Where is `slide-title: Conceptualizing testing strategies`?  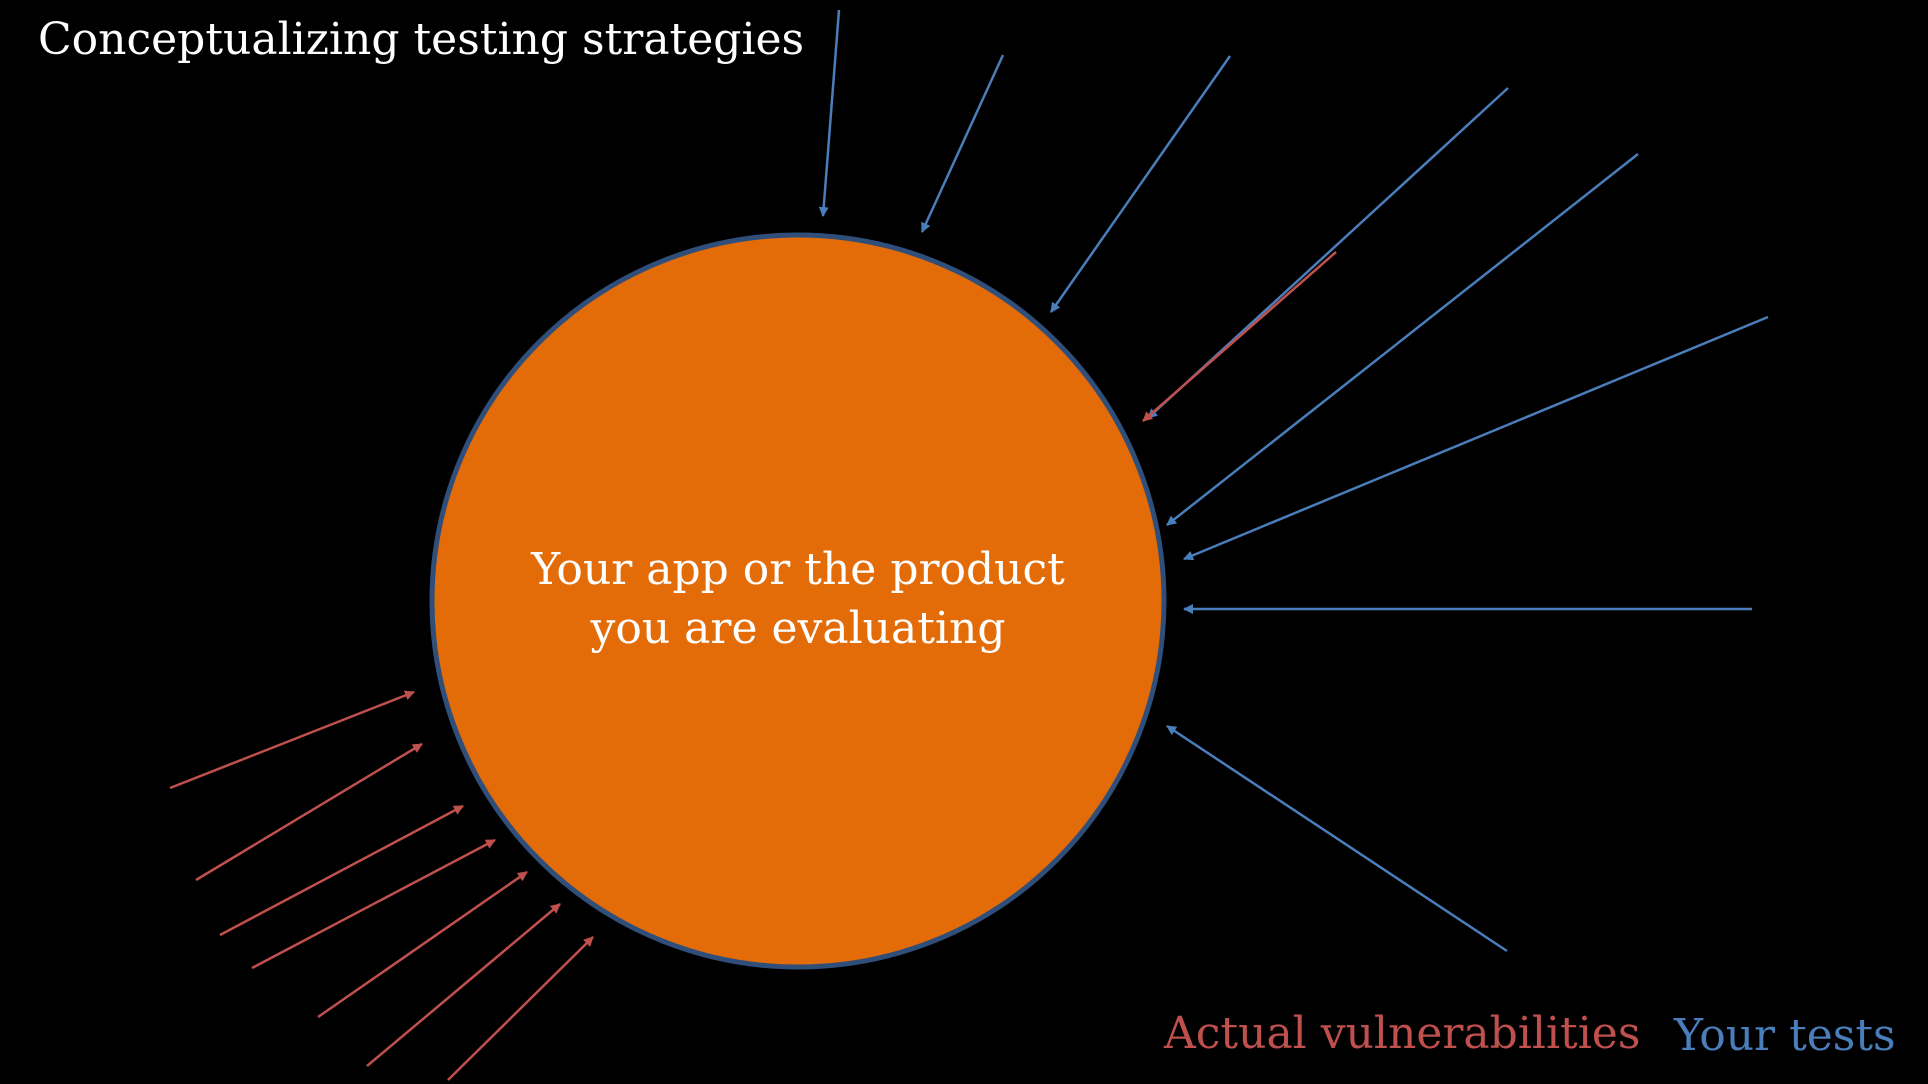 slide-title: Conceptualizing testing strategies is located at coordinates (421, 39).